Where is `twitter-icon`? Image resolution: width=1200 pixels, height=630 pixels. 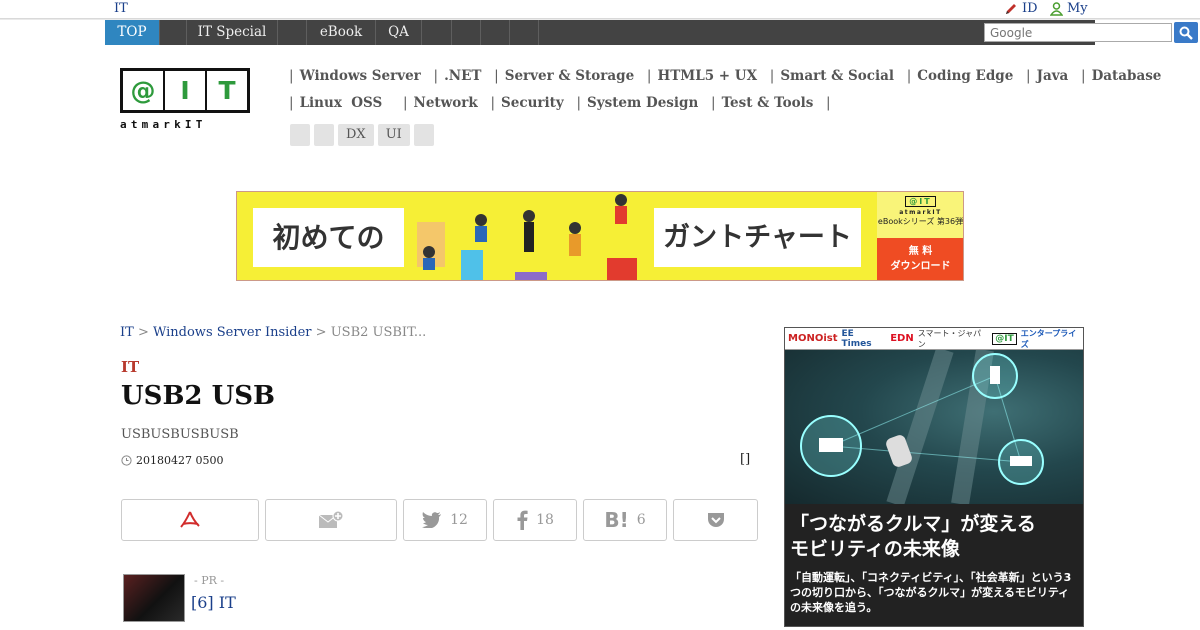 twitter-icon is located at coordinates (432, 520).